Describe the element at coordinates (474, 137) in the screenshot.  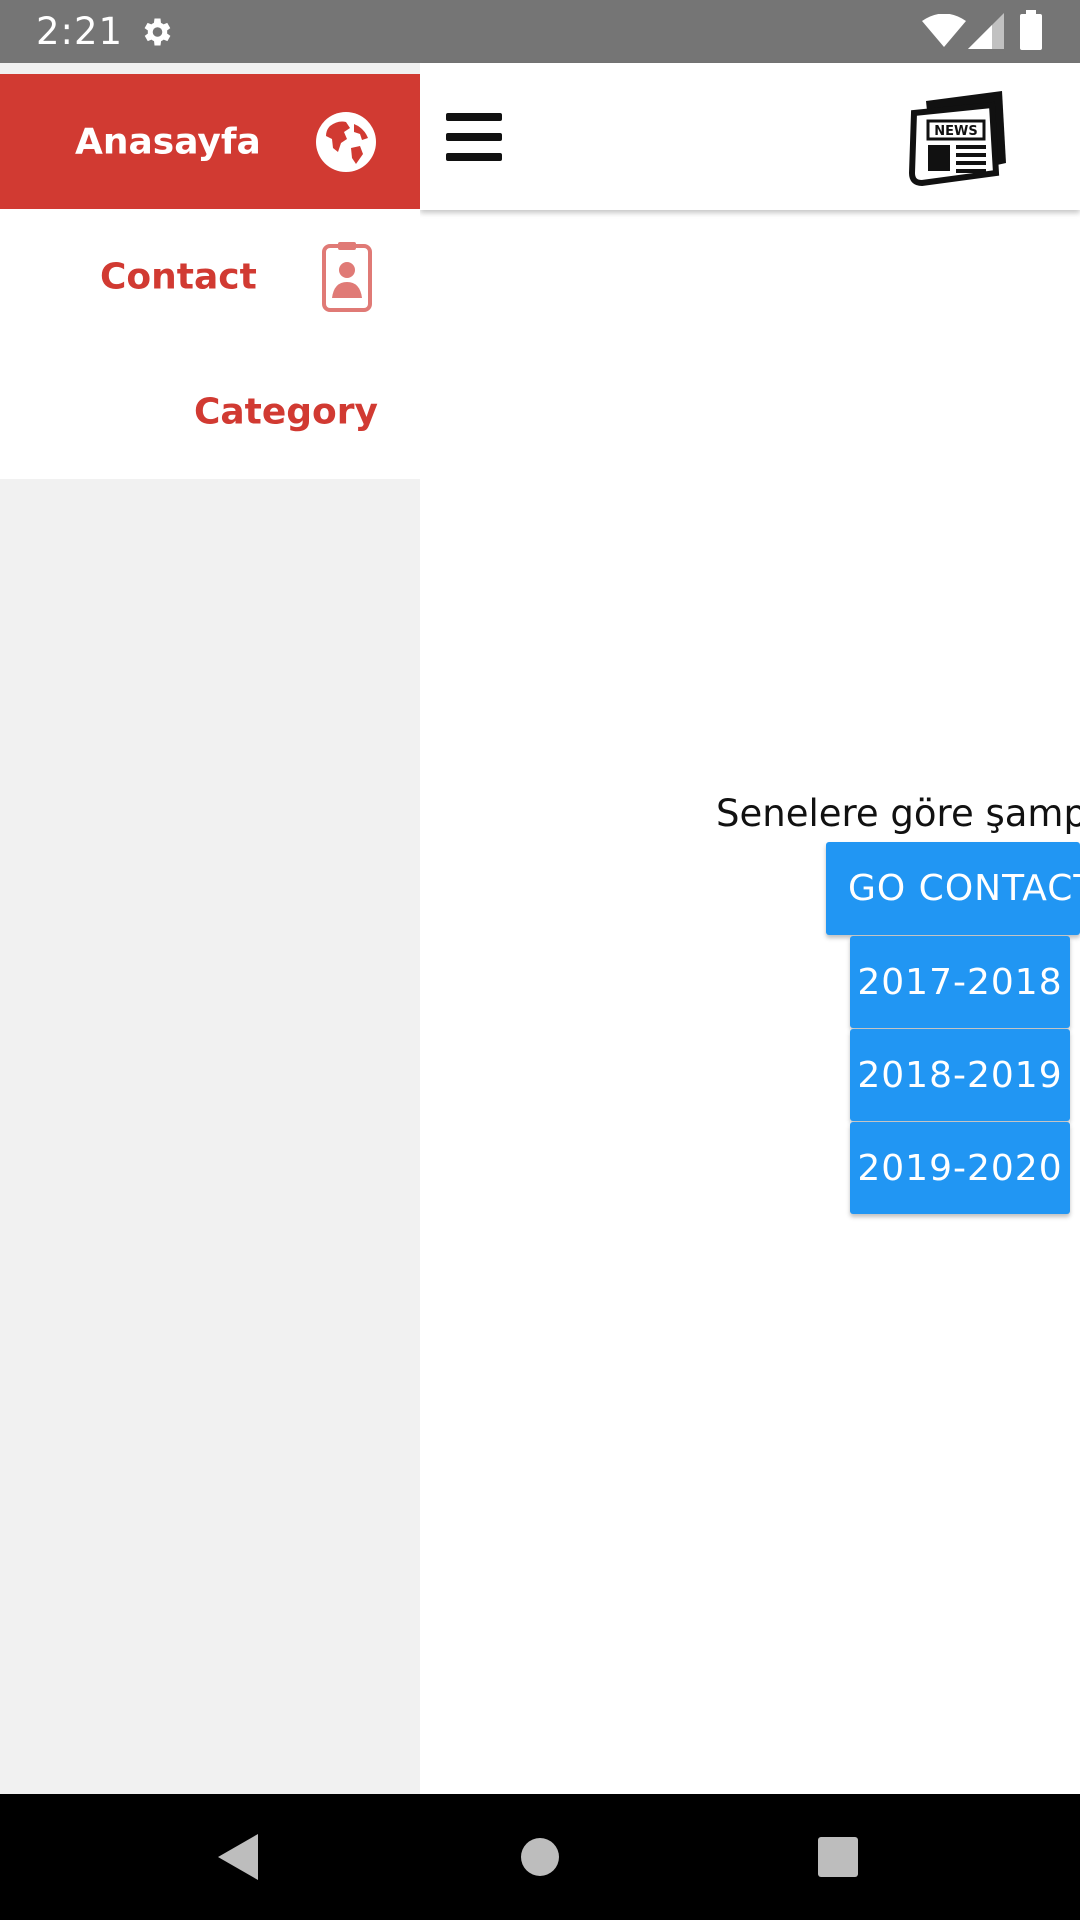
I see `hamburger-menu-icon` at that location.